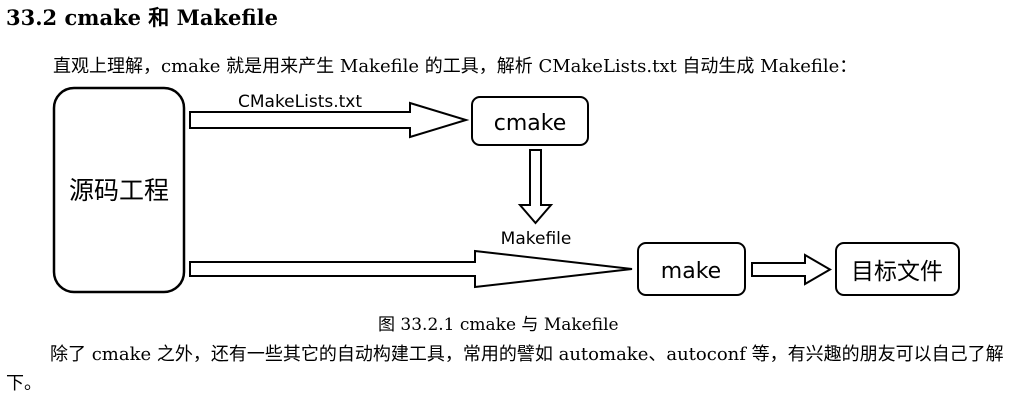 The image size is (1019, 417). I want to click on make-to-target-arrow, so click(791, 269).